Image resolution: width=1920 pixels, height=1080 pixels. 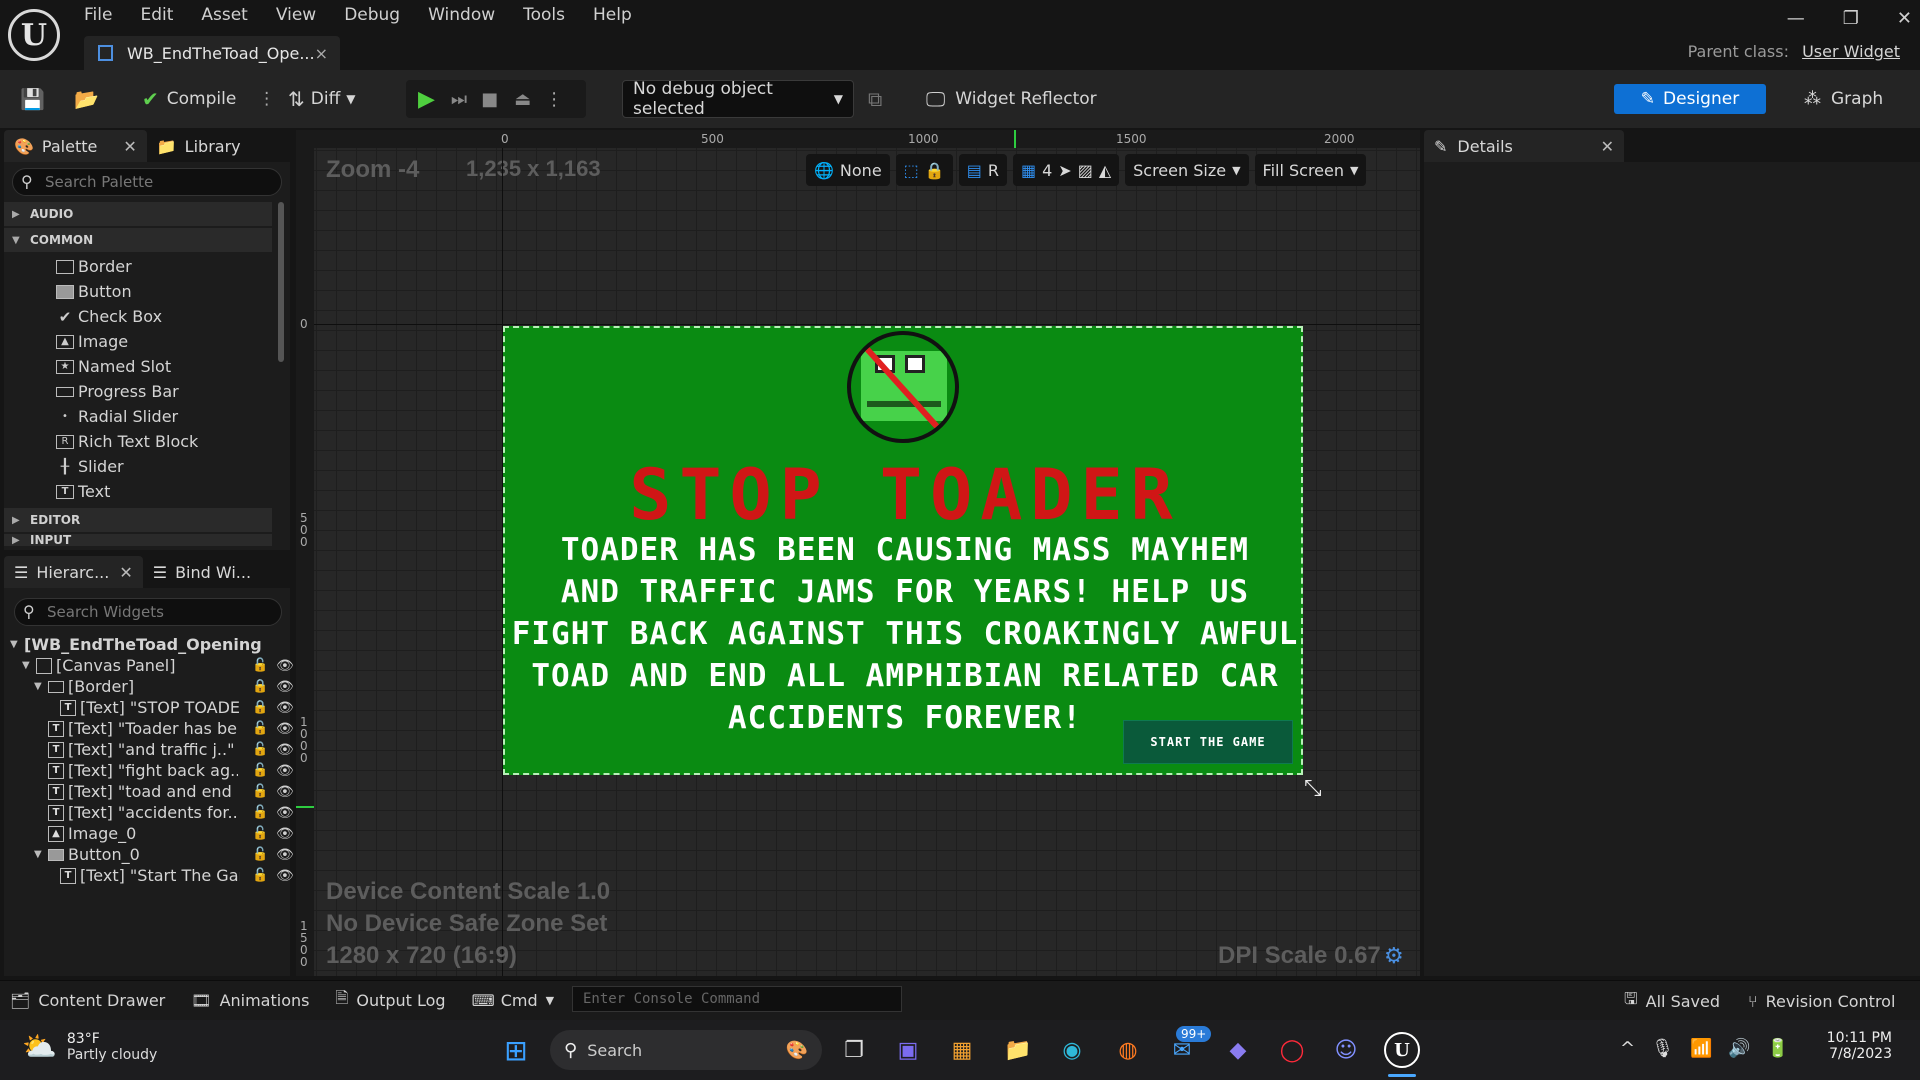 I want to click on eject-icon: ⏏, so click(x=522, y=99).